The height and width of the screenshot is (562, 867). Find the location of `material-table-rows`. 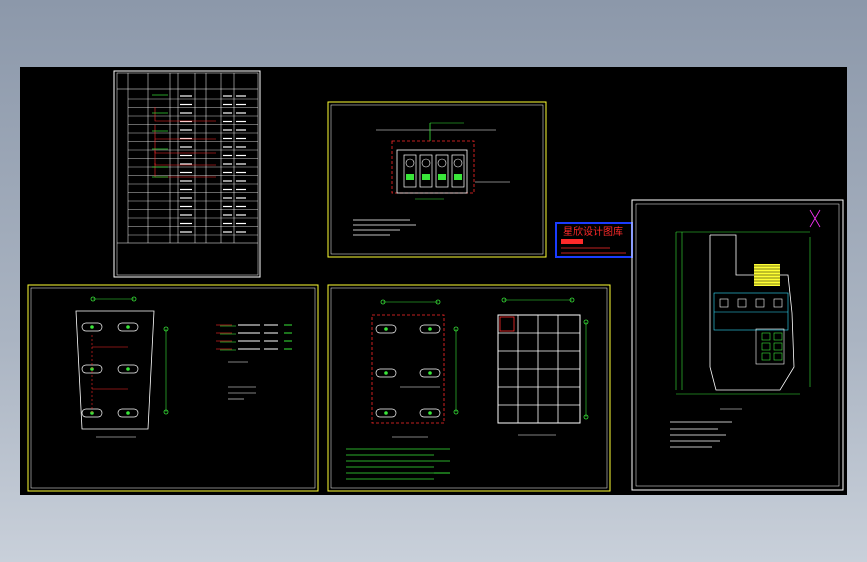

material-table-rows is located at coordinates (193, 165).